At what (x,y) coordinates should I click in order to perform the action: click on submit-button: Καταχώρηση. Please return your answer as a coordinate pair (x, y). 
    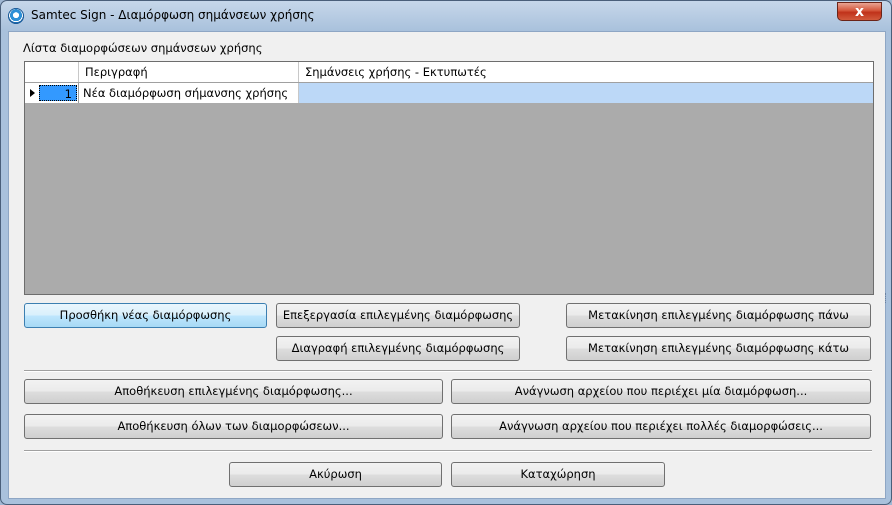
    Looking at the image, I should click on (558, 474).